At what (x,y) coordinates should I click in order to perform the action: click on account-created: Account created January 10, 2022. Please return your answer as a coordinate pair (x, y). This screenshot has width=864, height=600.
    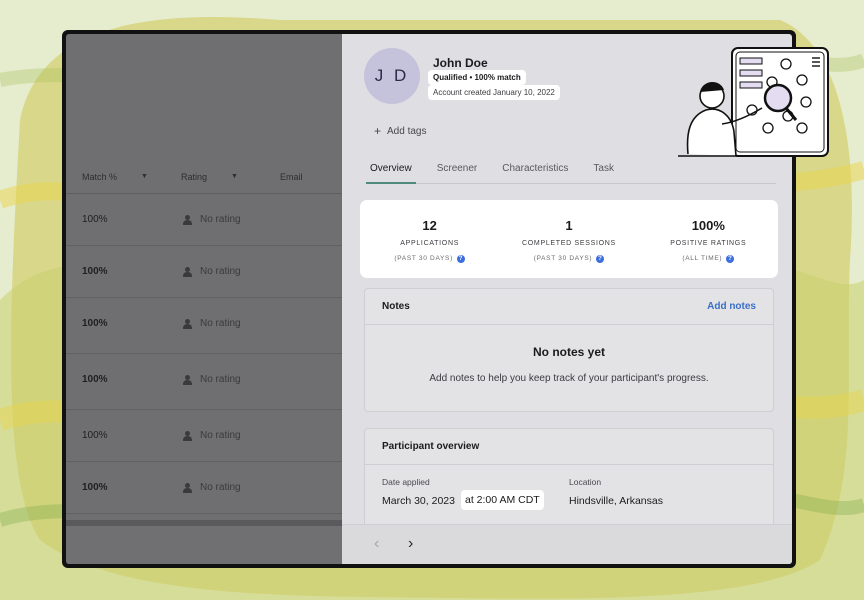
    Looking at the image, I should click on (494, 92).